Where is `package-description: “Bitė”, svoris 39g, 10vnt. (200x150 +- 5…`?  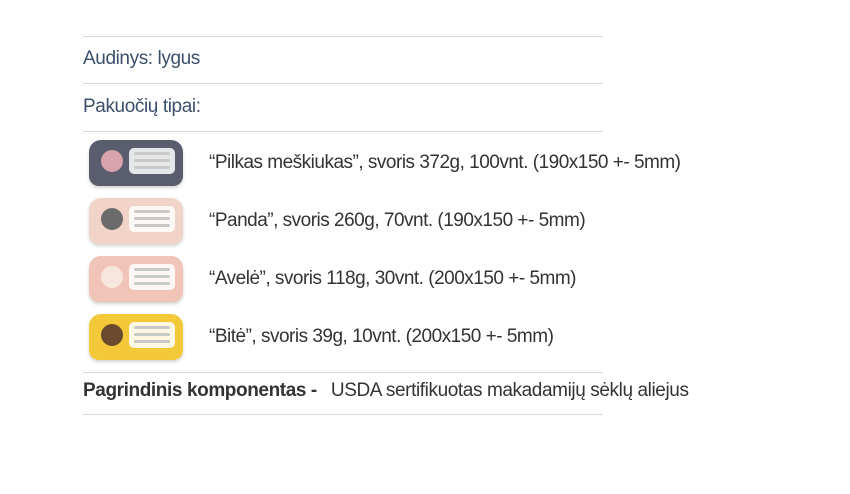
package-description: “Bitė”, svoris 39g, 10vnt. (200x150 +- 5… is located at coordinates (381, 336).